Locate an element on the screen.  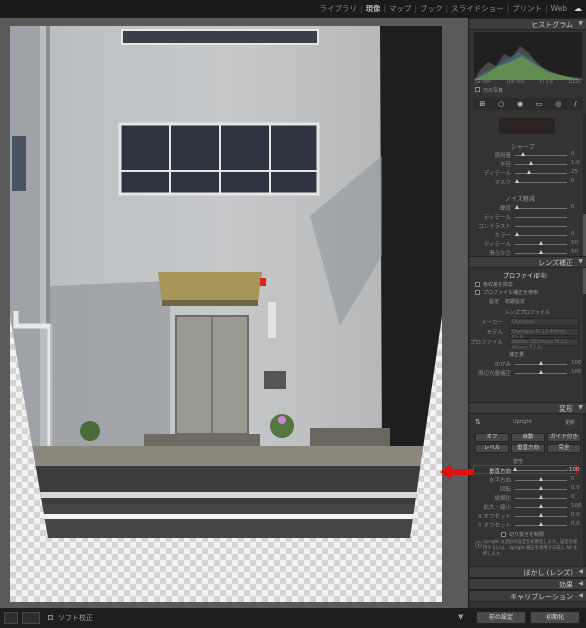
graduated-filter-icon: ▭ is located at coordinates (539, 104).